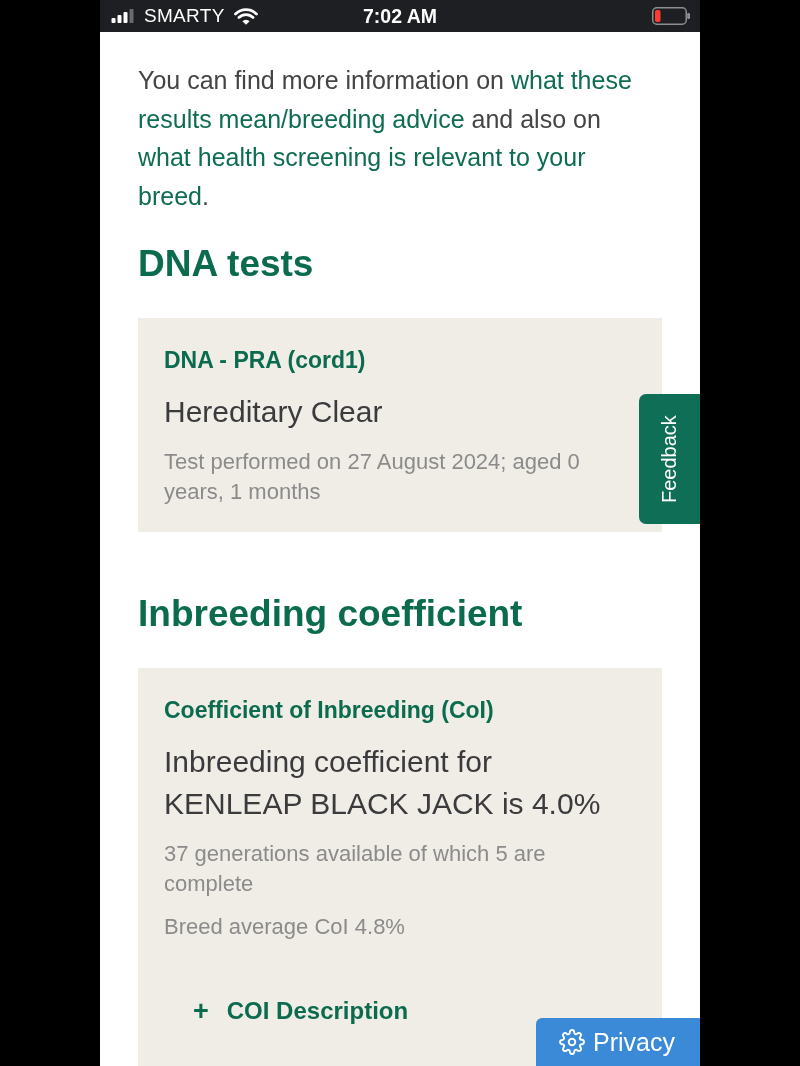  What do you see at coordinates (184, 16) in the screenshot?
I see `carrier-name: SMARTY` at bounding box center [184, 16].